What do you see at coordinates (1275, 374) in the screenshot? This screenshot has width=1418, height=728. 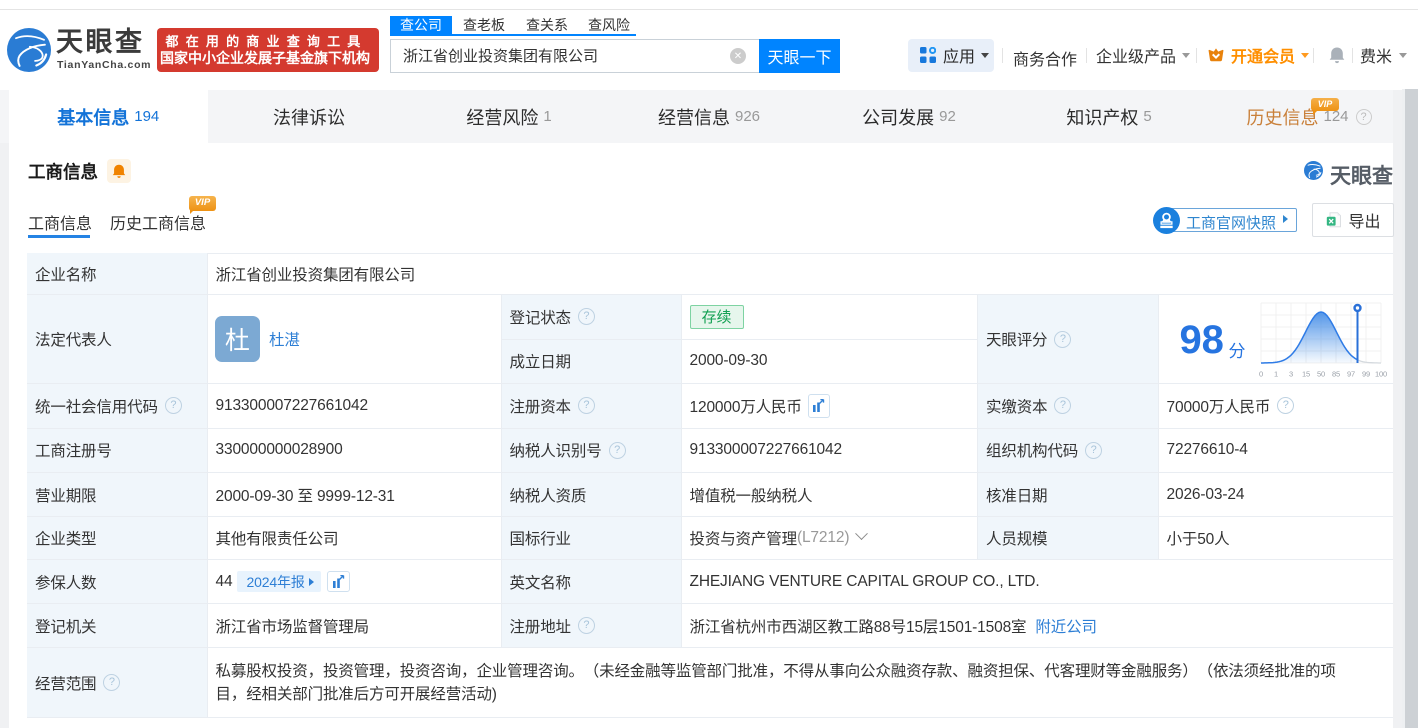 I see `svg-text: 1` at bounding box center [1275, 374].